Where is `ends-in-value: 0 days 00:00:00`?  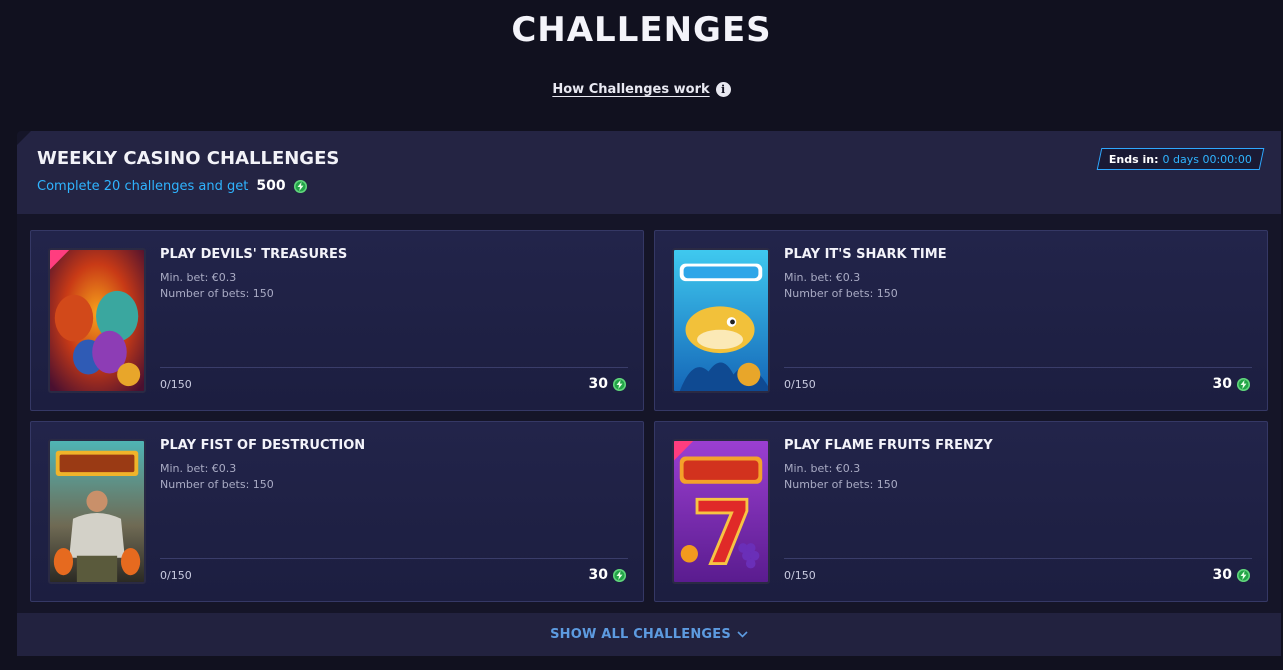
ends-in-value: 0 days 00:00:00 is located at coordinates (1207, 159).